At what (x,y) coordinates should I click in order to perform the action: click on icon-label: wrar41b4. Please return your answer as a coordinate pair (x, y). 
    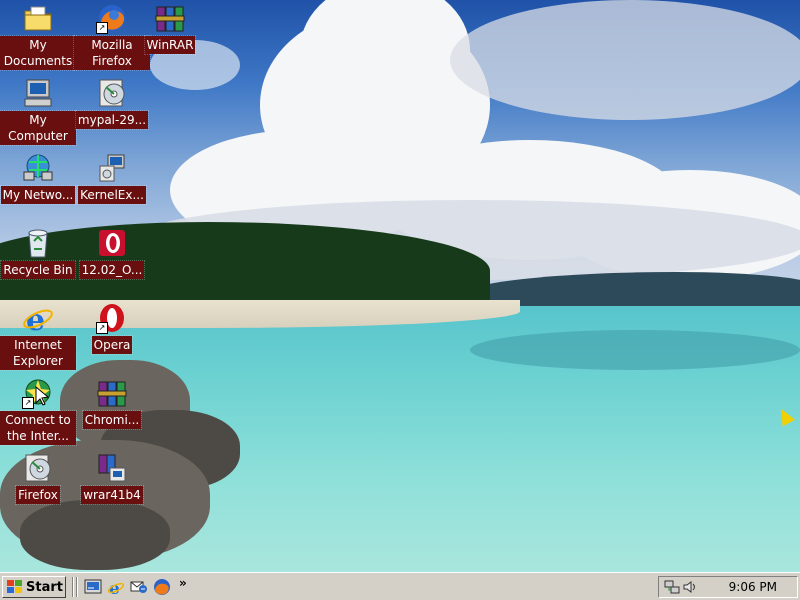
    Looking at the image, I should click on (112, 495).